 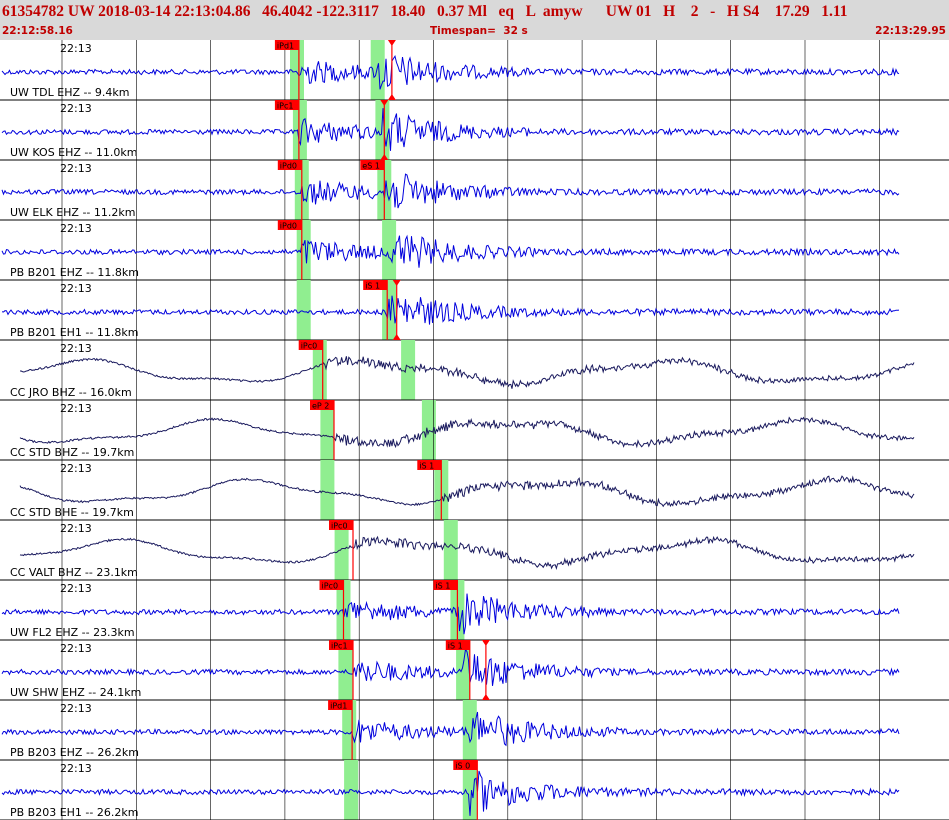 What do you see at coordinates (72, 512) in the screenshot?
I see `station-label: CC STD BHE -- 19.7km` at bounding box center [72, 512].